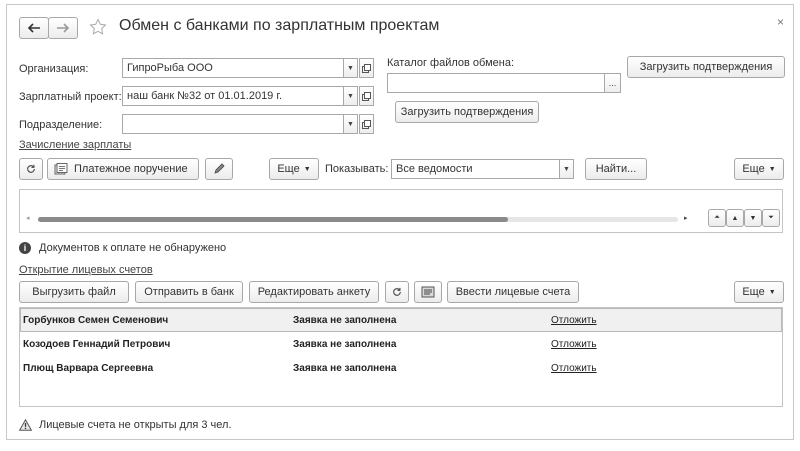  I want to click on employee-name: Плющ Варвара Сергеевна, so click(88, 368).